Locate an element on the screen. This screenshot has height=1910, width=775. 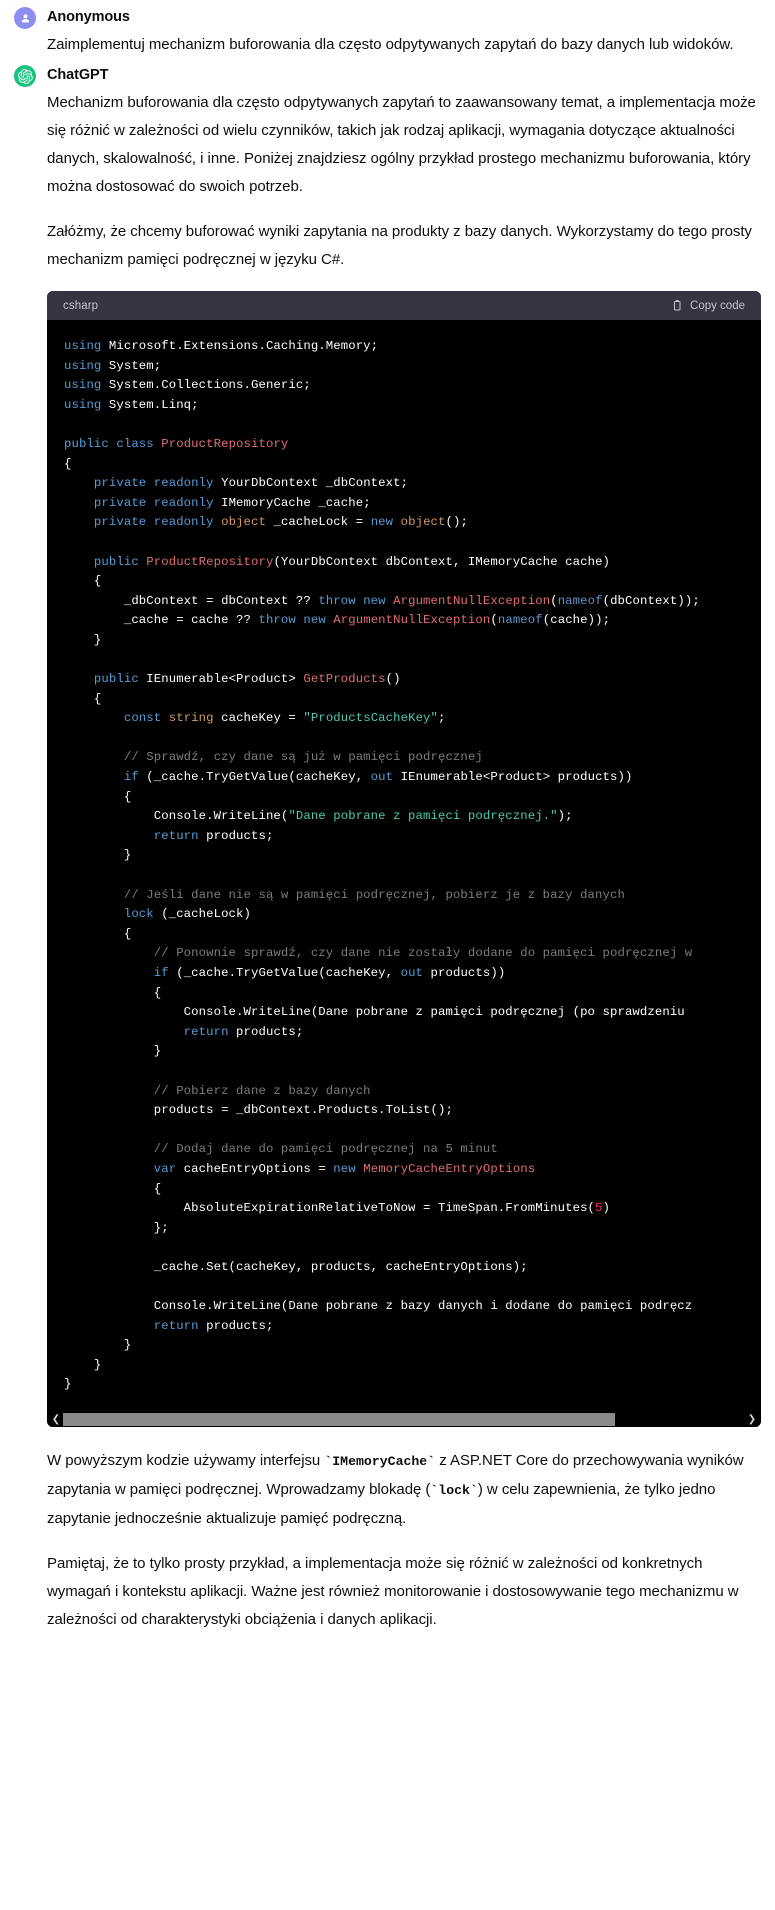
scrollbar-thumb is located at coordinates (339, 1420).